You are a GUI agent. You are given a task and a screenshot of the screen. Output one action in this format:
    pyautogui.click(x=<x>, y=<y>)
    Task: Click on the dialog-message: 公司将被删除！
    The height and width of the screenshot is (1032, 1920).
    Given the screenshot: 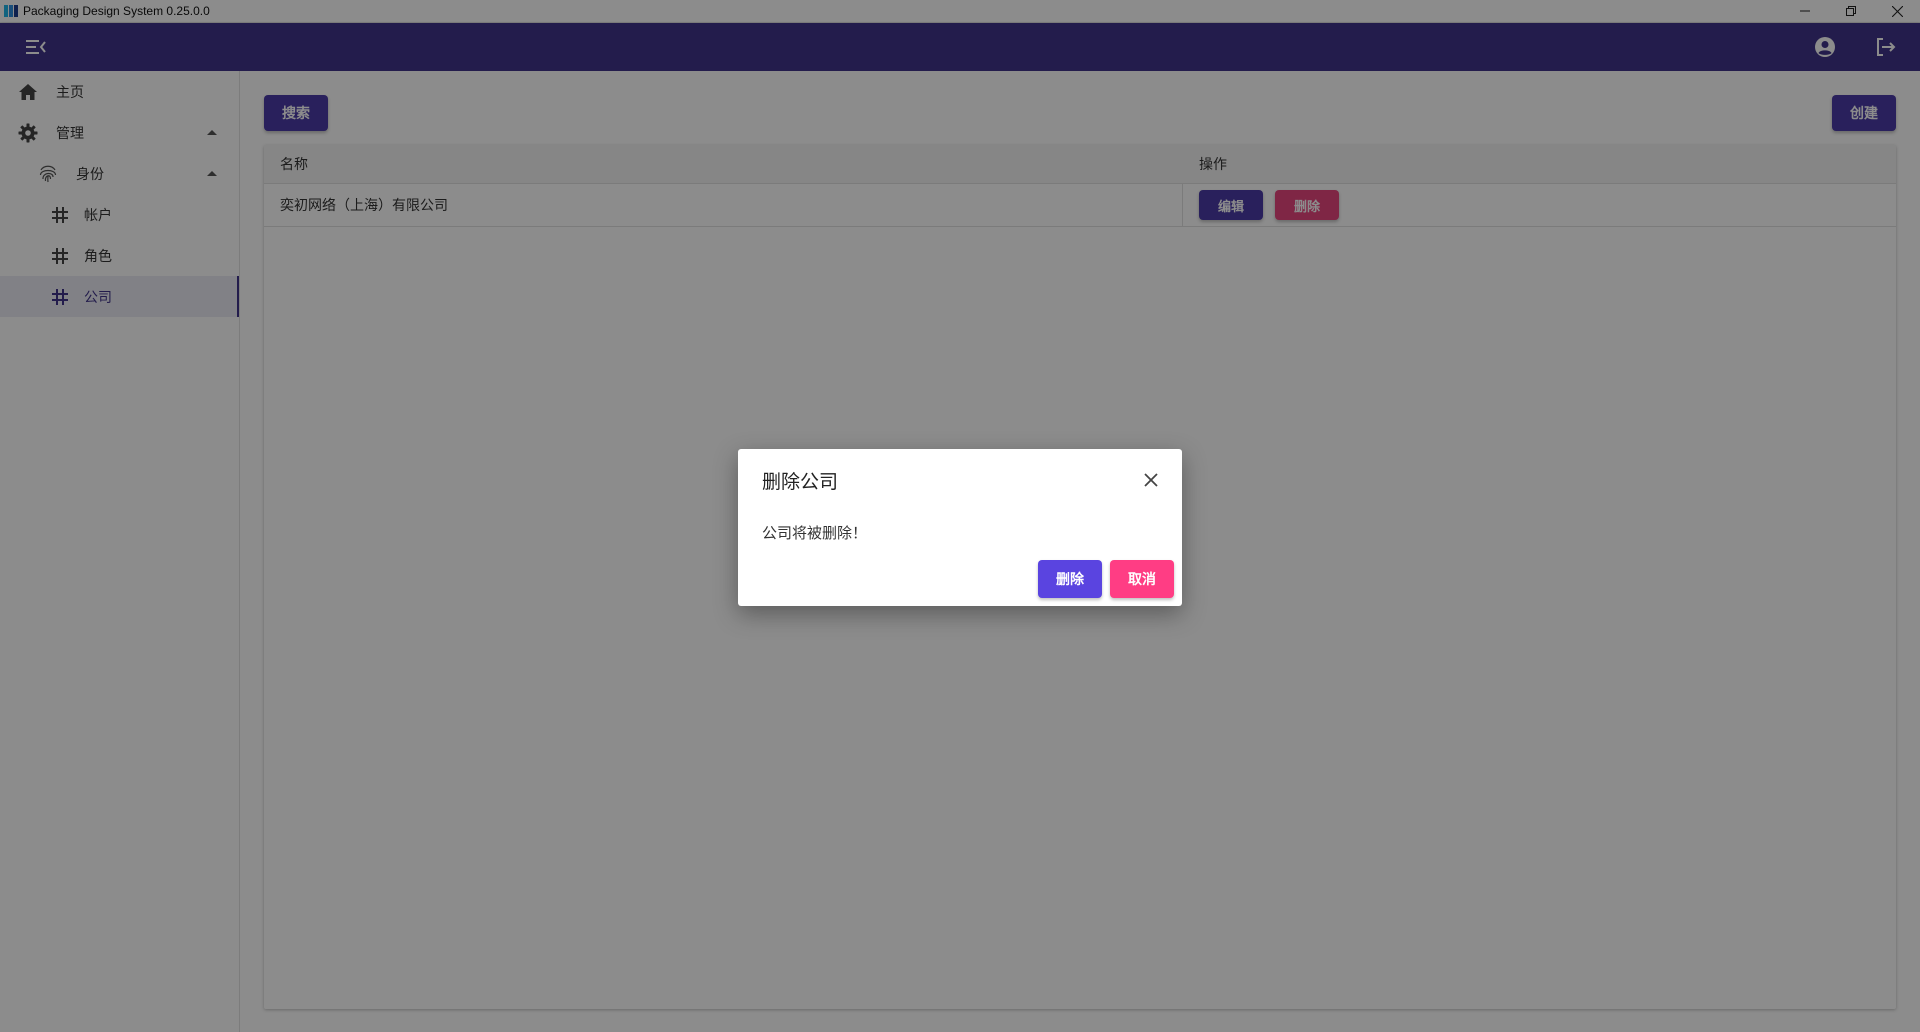 What is the action you would take?
    pyautogui.click(x=815, y=533)
    